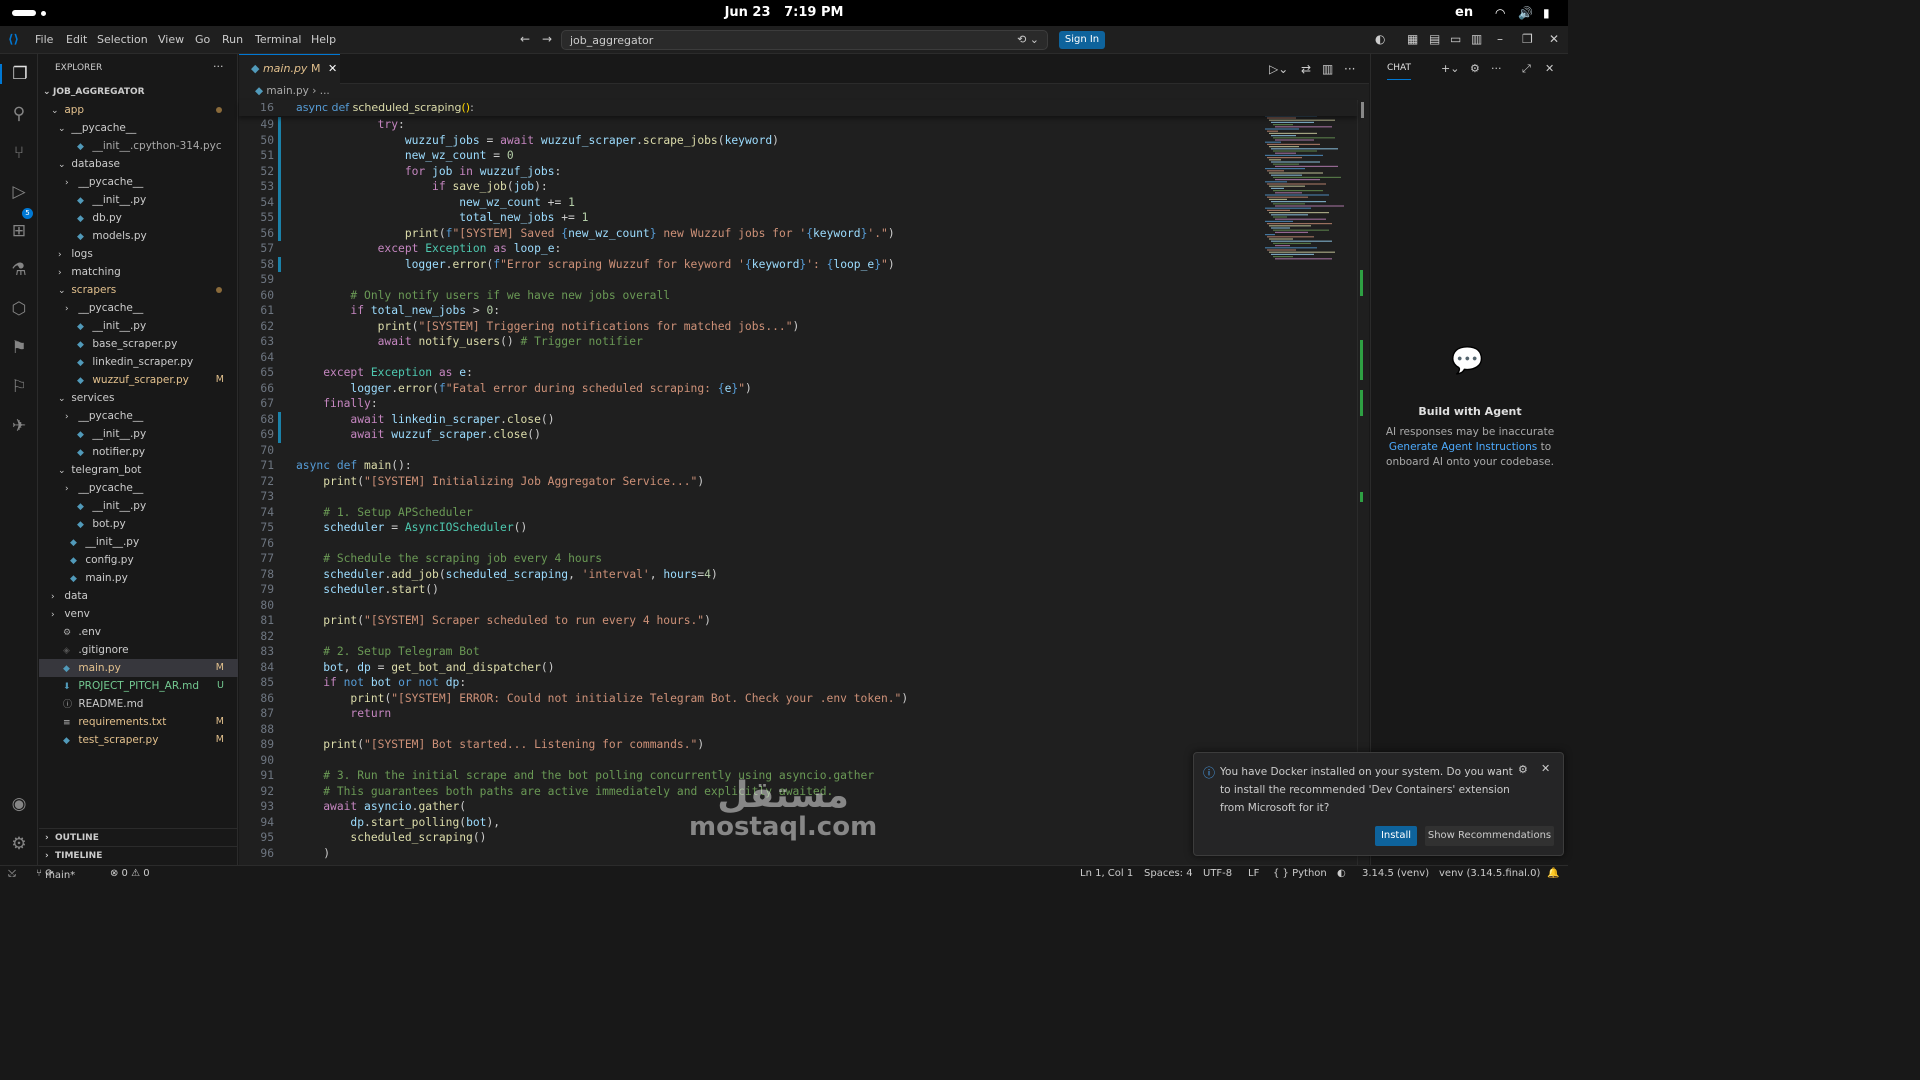 The height and width of the screenshot is (1080, 1920). Describe the element at coordinates (798, 419) in the screenshot. I see `code-line: 68 await linkedin_scraper.close()` at that location.